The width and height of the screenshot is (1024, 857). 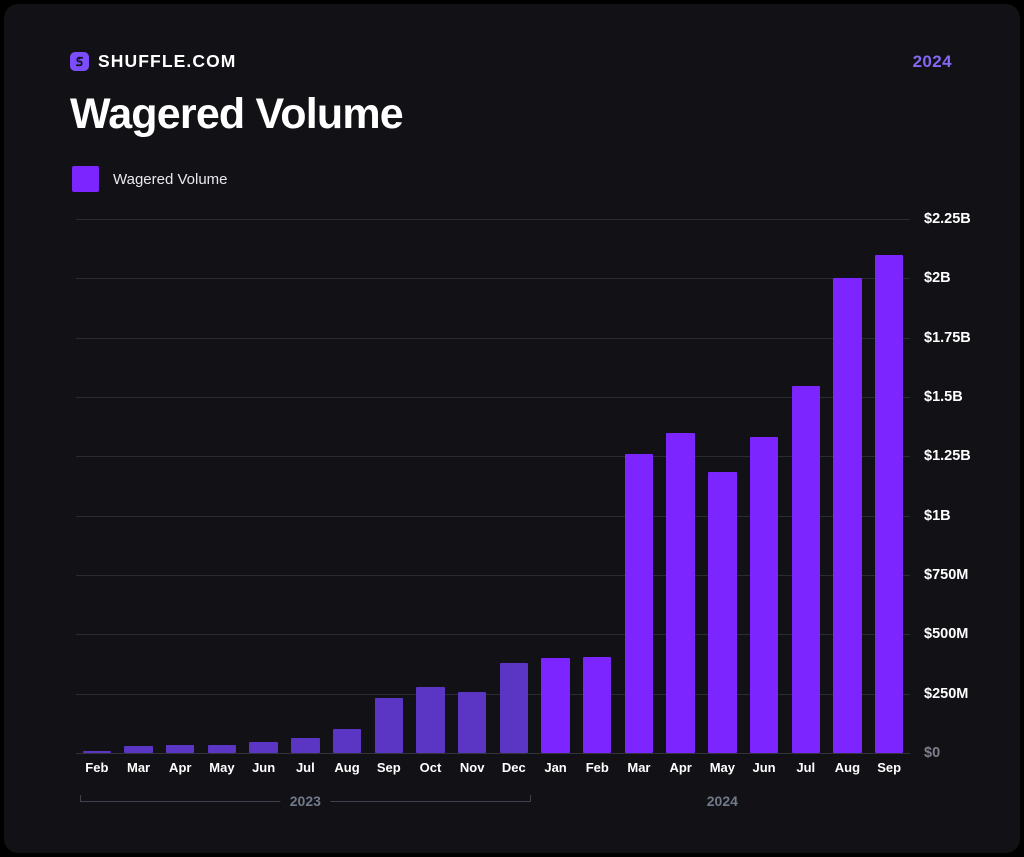 I want to click on year-badge: 2024, so click(x=932, y=61).